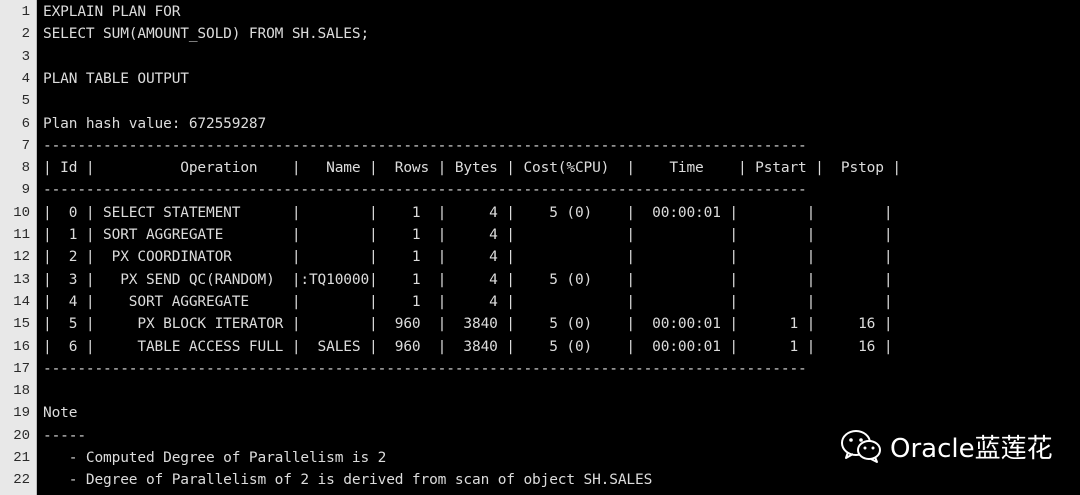 This screenshot has height=495, width=1080. I want to click on line-number: 3, so click(25, 56).